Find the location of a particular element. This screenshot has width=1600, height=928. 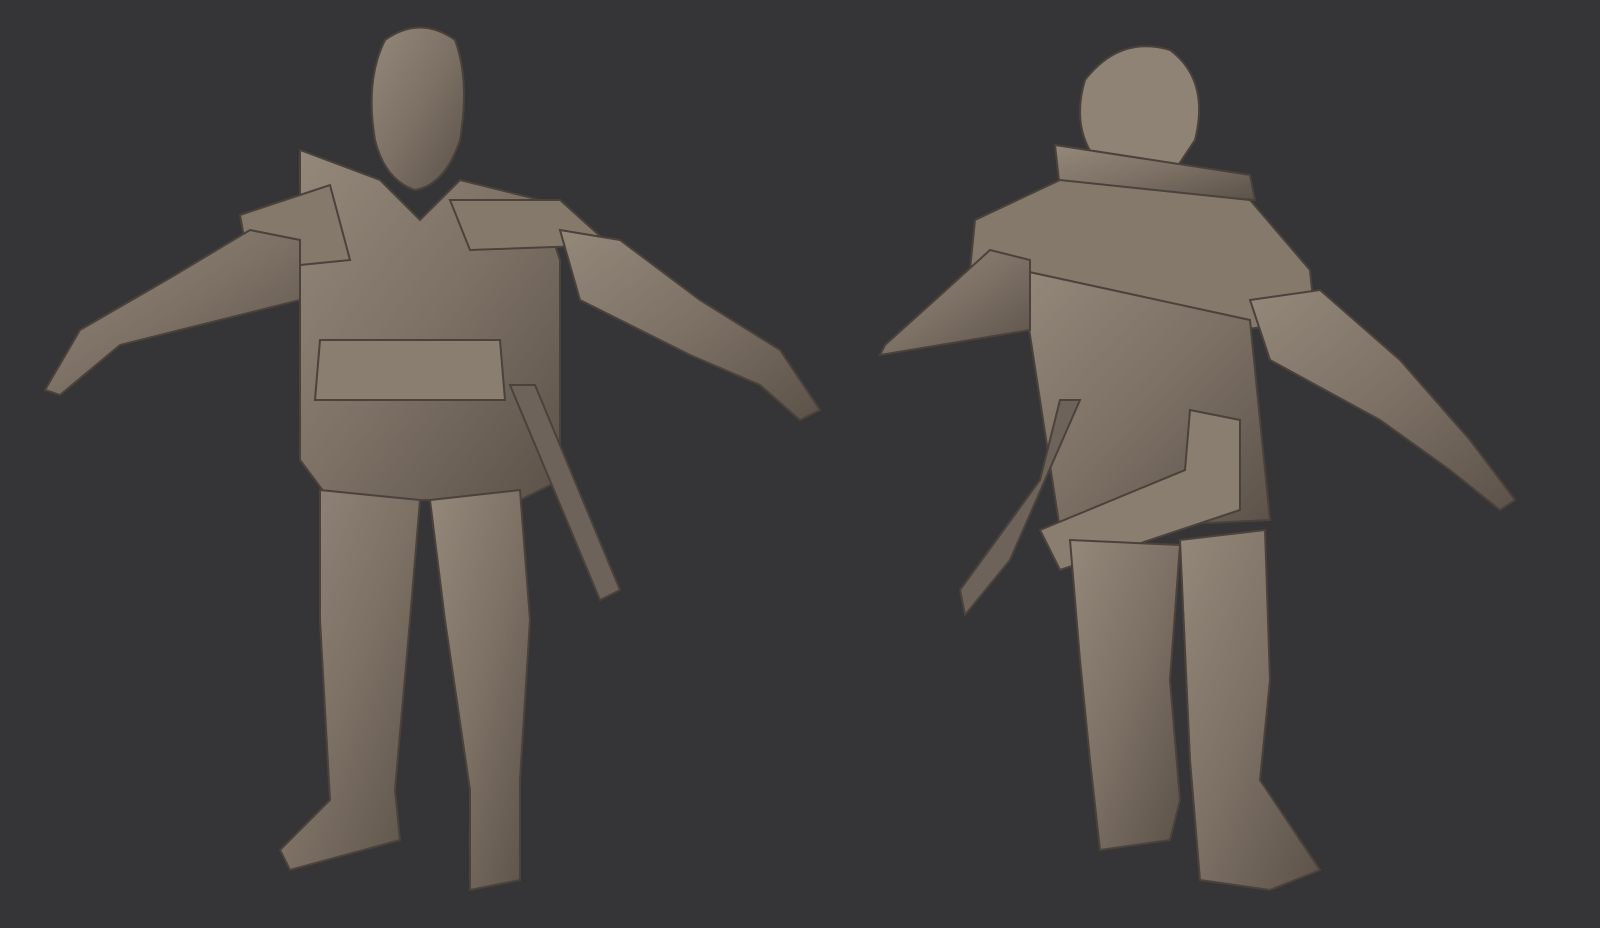

front-belt is located at coordinates (410, 370).